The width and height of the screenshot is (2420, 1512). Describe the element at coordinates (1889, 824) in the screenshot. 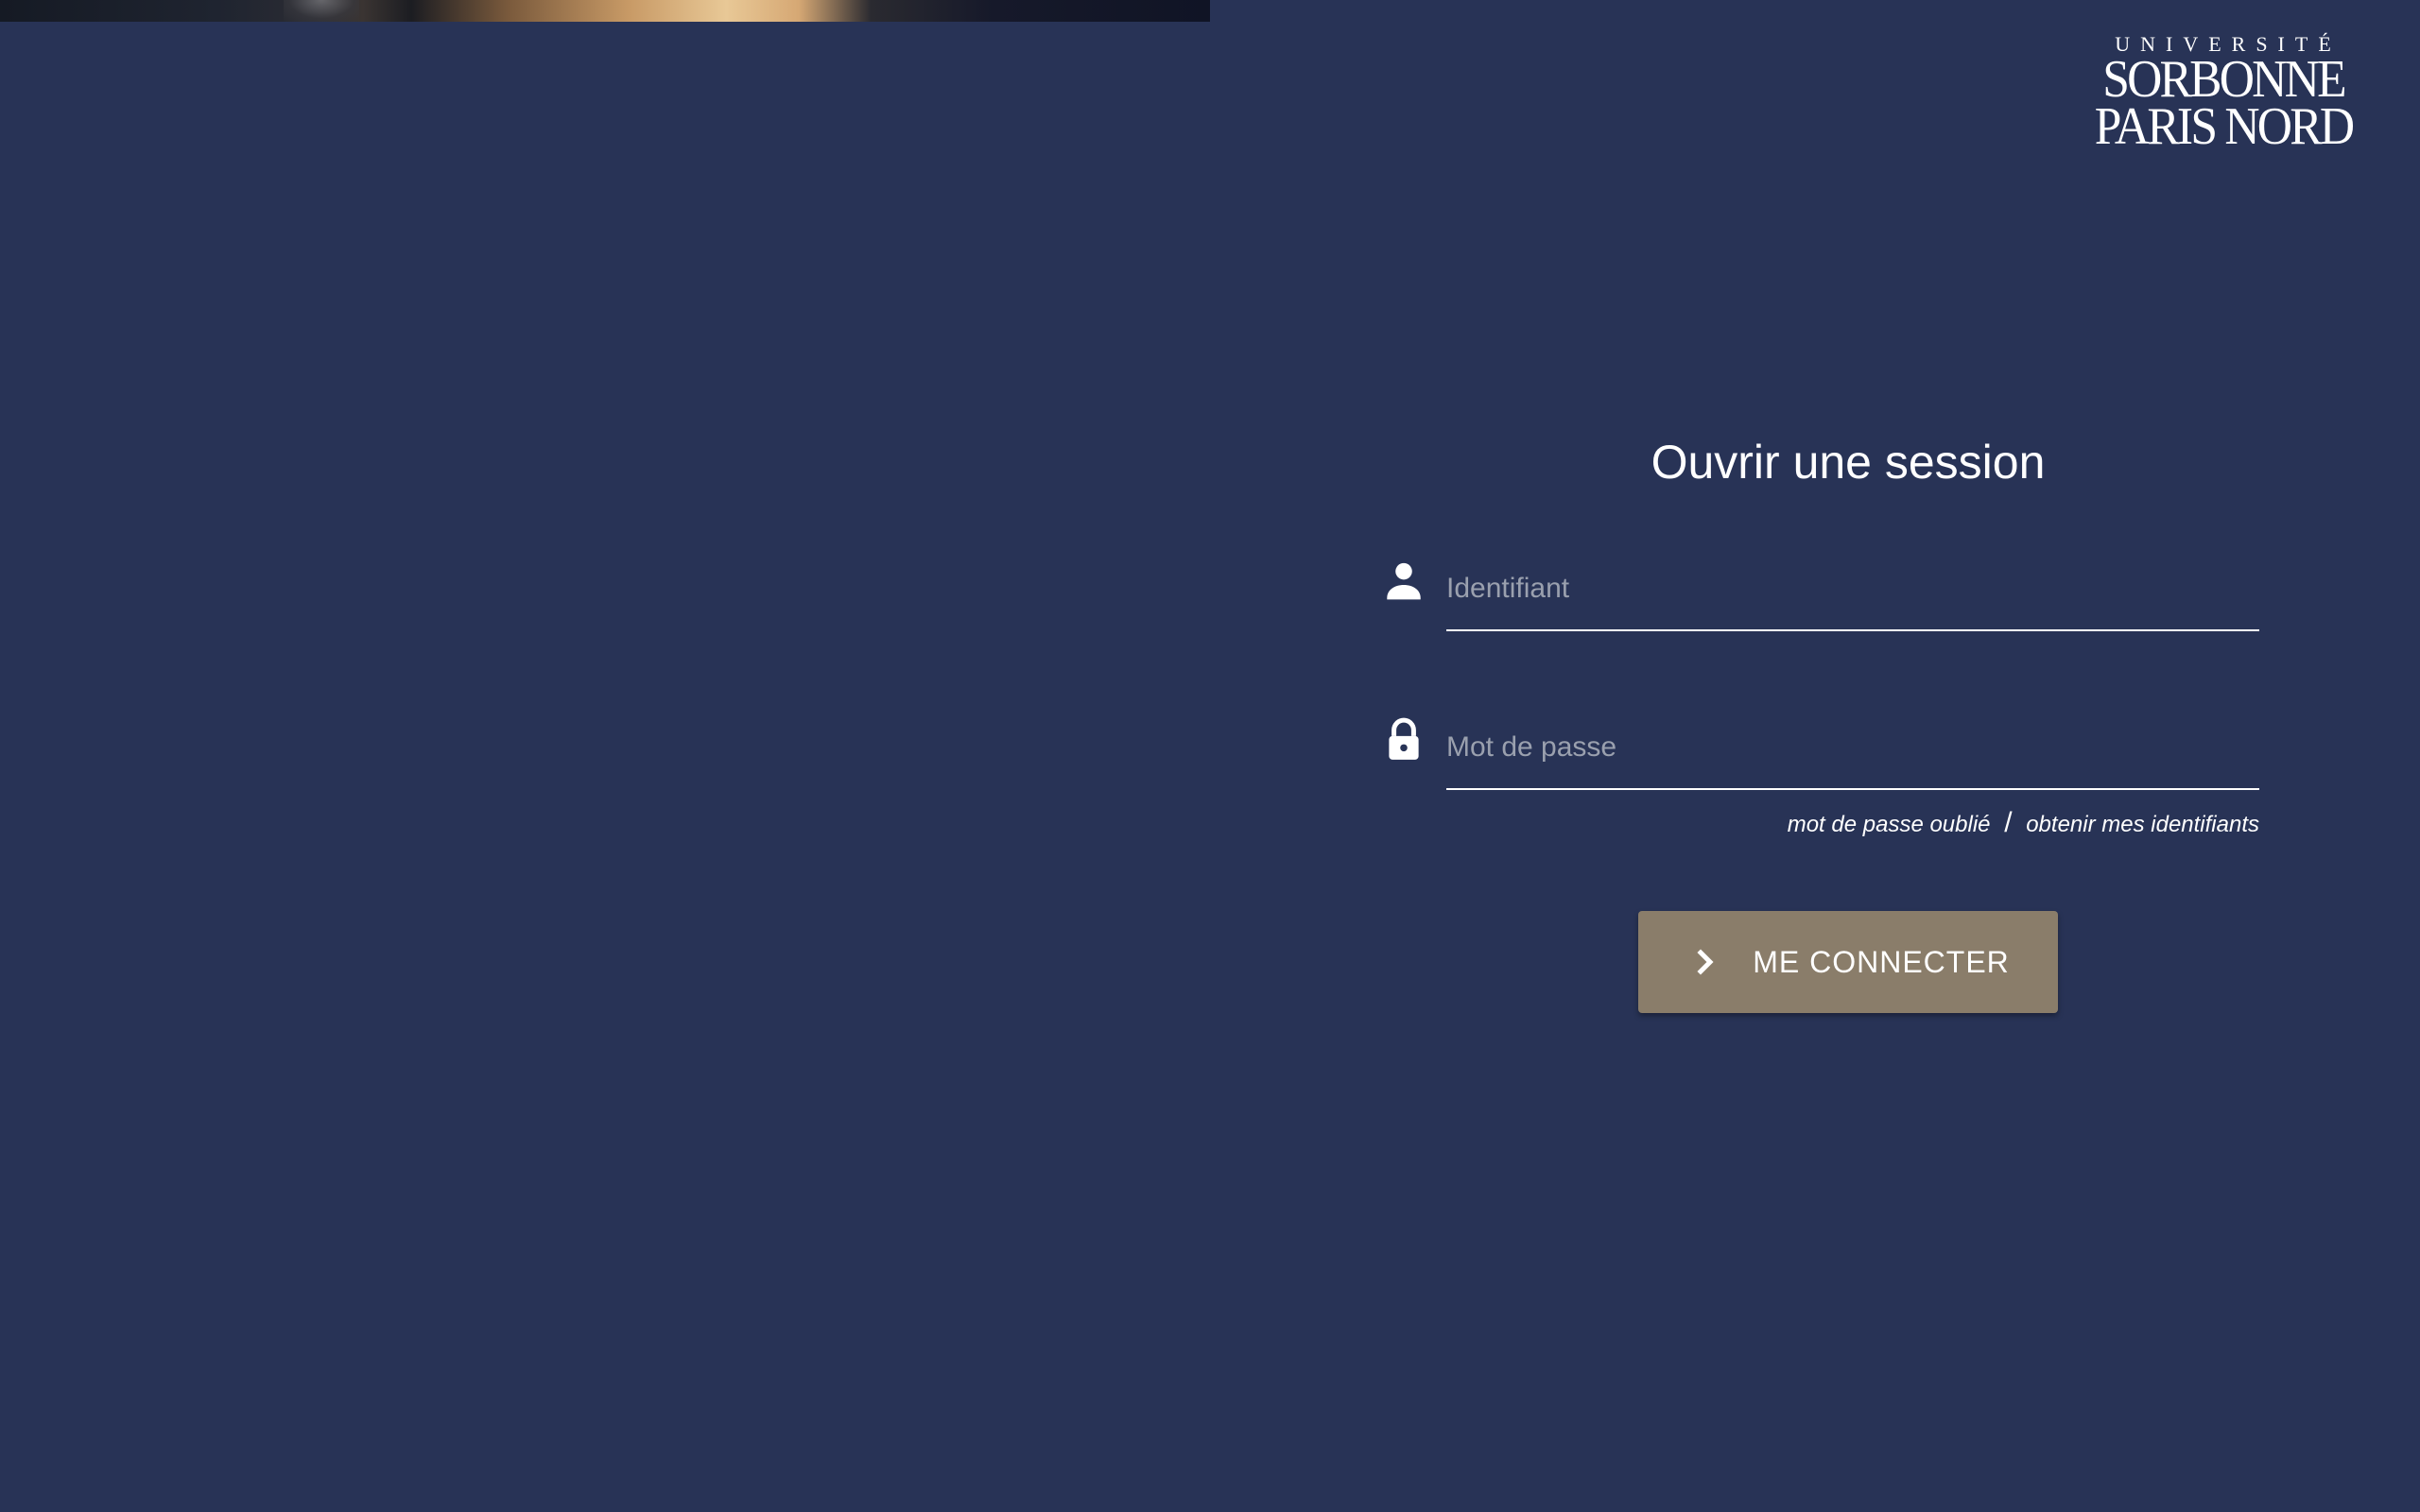

I see `forgot-password-link: mot de passe oublié` at that location.